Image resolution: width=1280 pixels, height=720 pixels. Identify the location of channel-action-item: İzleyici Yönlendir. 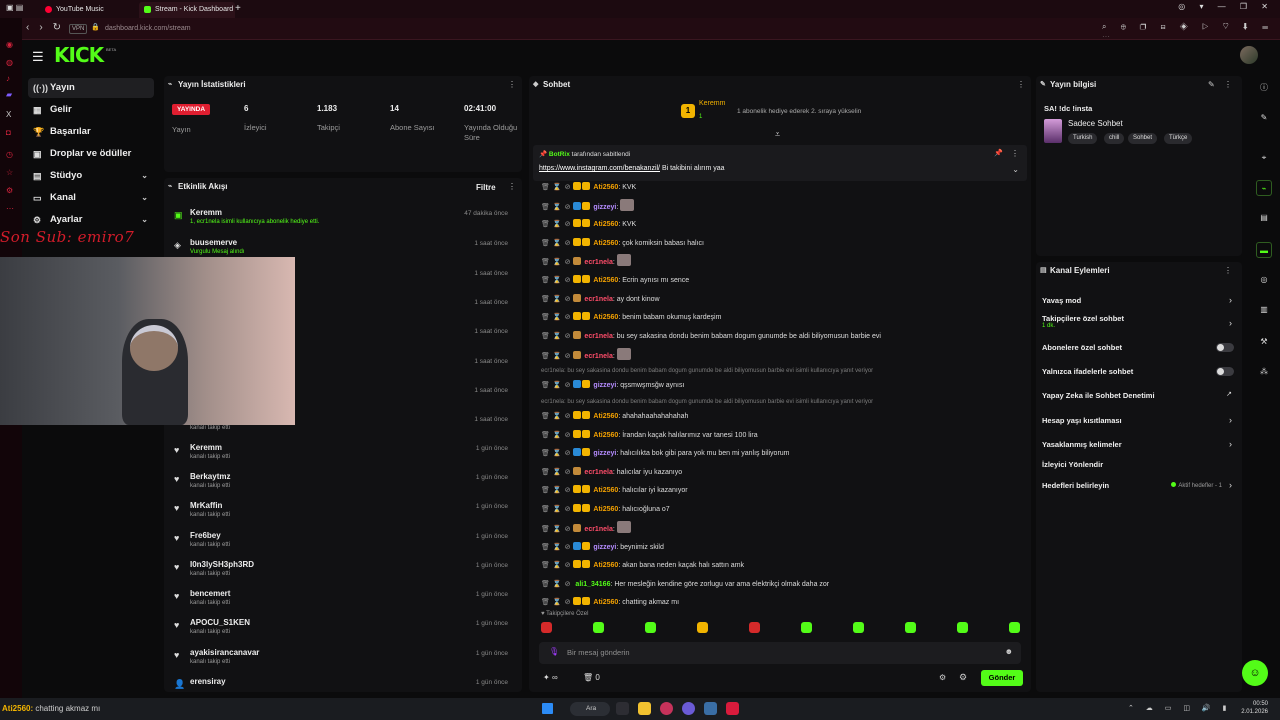
(1139, 464).